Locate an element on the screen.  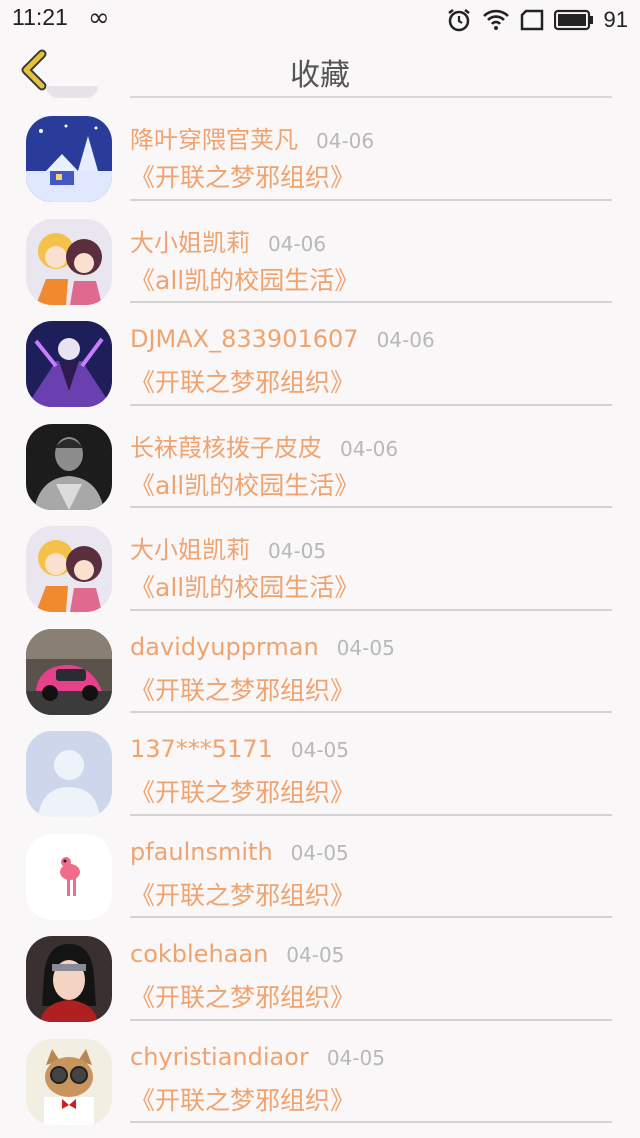
pink-car-avatar is located at coordinates (69, 671).